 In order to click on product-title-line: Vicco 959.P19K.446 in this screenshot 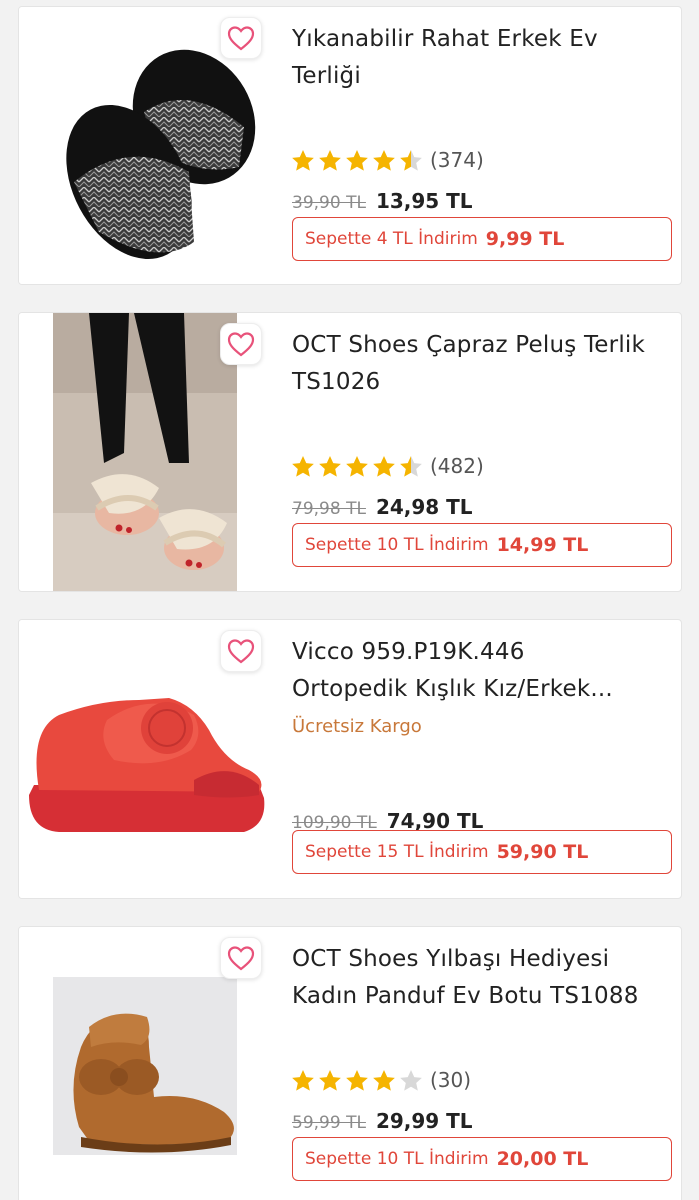, I will do `click(408, 652)`.